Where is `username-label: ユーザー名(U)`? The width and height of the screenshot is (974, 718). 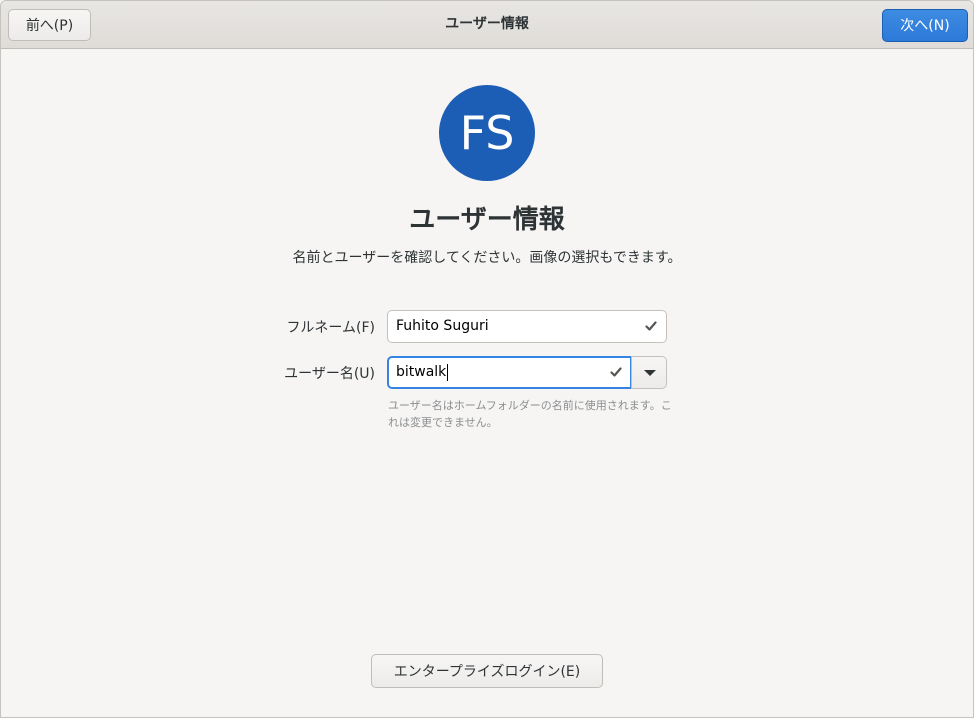
username-label: ユーザー名(U) is located at coordinates (329, 374).